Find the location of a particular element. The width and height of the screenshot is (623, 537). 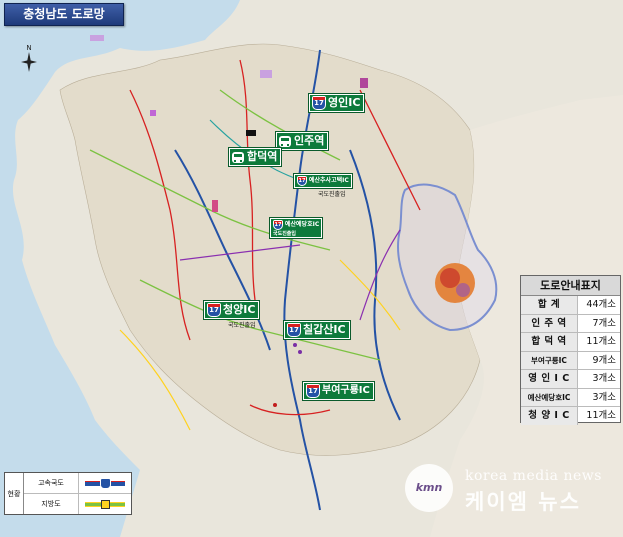

sign-label: 부여구룡IC is located at coordinates (346, 390).